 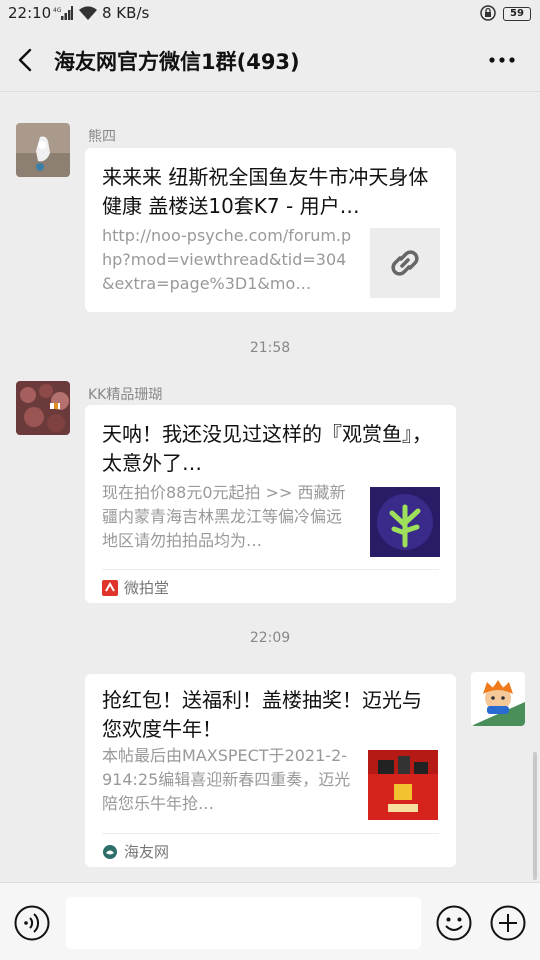 I want to click on scrollbar, so click(x=535, y=816).